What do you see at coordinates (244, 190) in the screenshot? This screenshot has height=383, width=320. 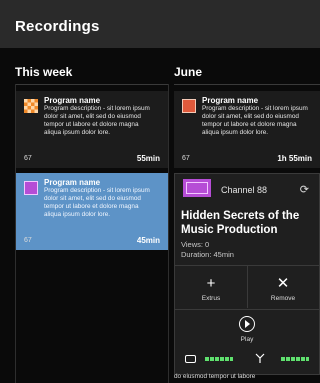 I see `channel-name: Channel 88` at bounding box center [244, 190].